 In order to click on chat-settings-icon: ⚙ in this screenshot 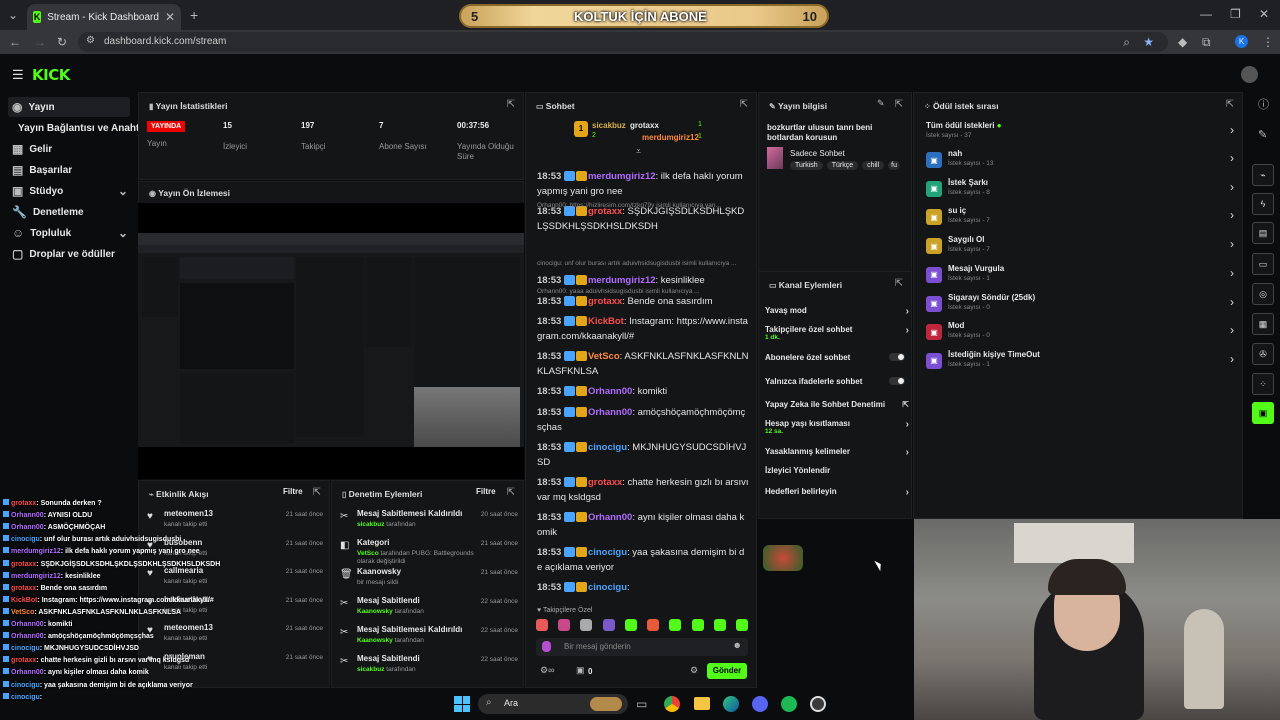, I will do `click(694, 670)`.